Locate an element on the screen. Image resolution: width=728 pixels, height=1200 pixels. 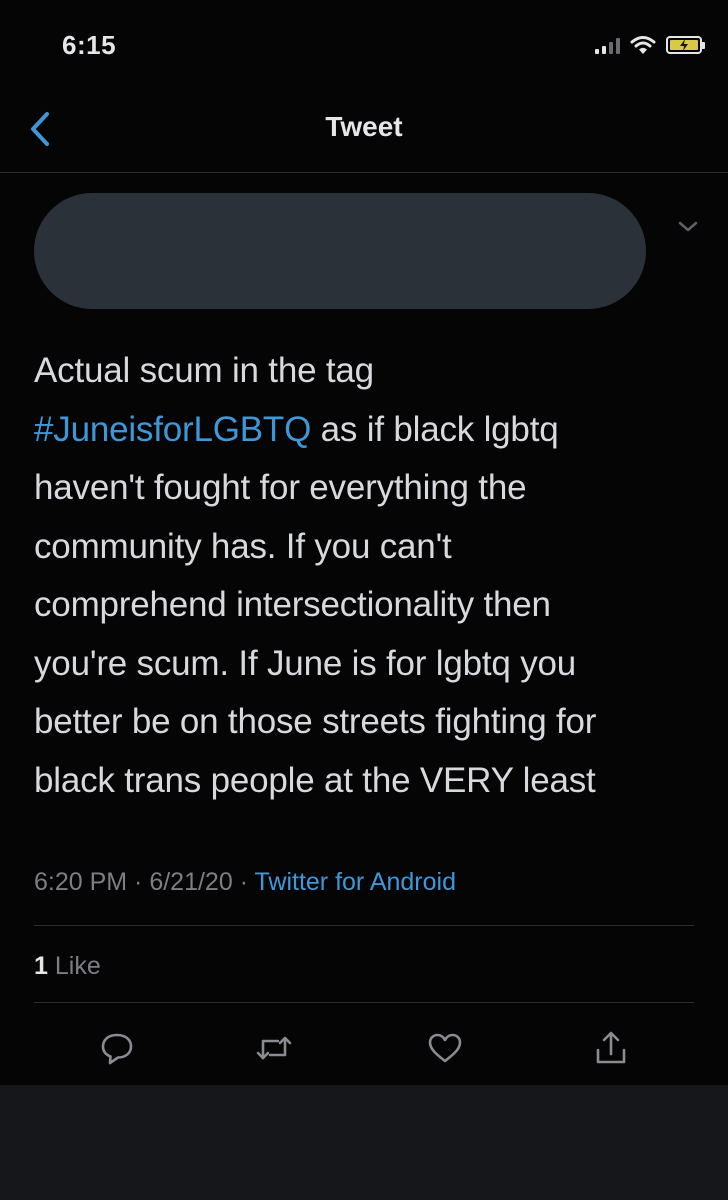
reply-button is located at coordinates (117, 1048).